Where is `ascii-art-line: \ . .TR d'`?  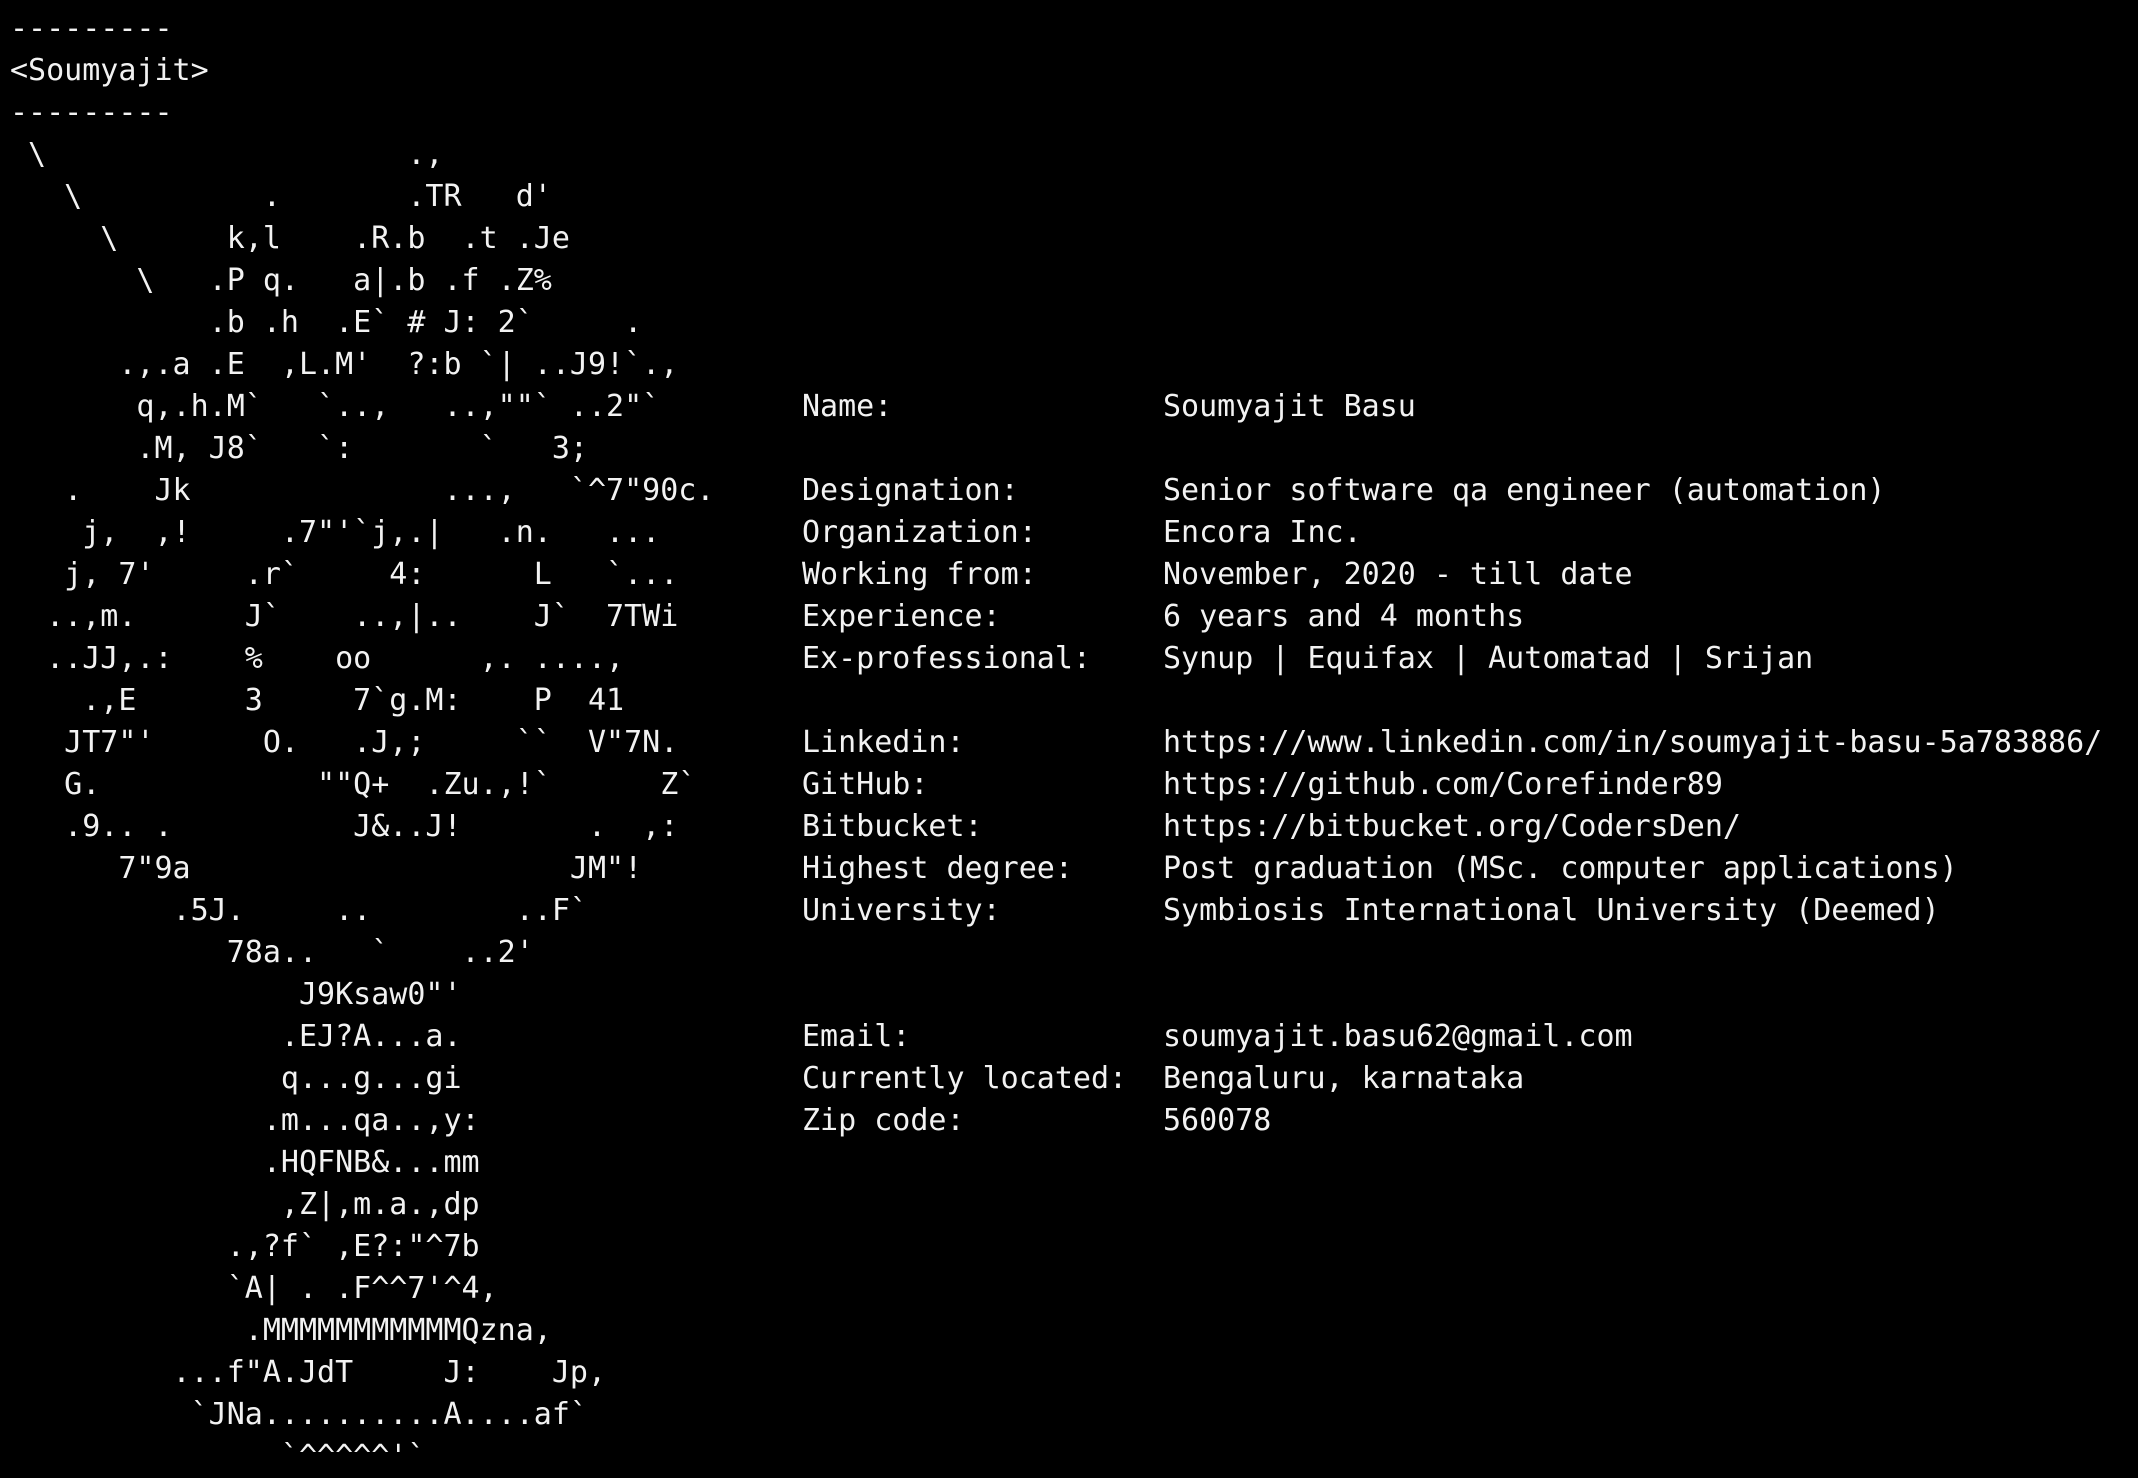 ascii-art-line: \ . .TR d' is located at coordinates (281, 196).